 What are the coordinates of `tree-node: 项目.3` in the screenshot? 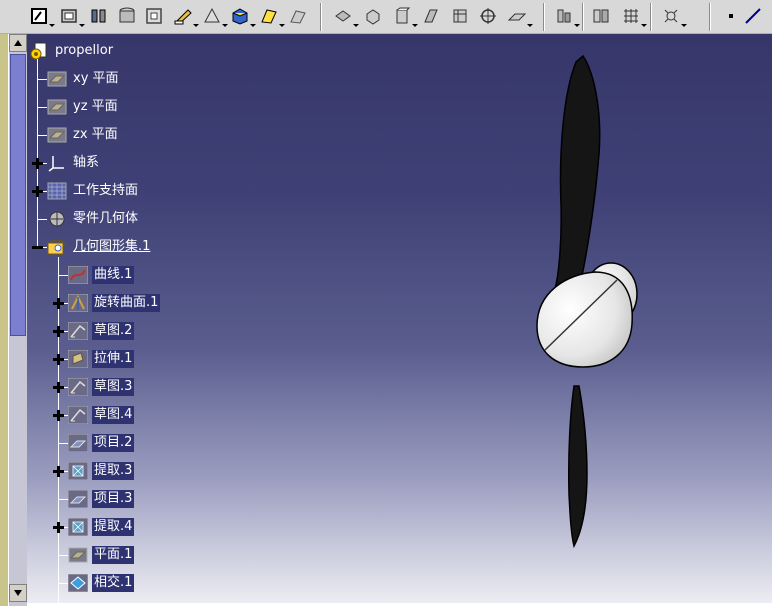 It's located at (101, 499).